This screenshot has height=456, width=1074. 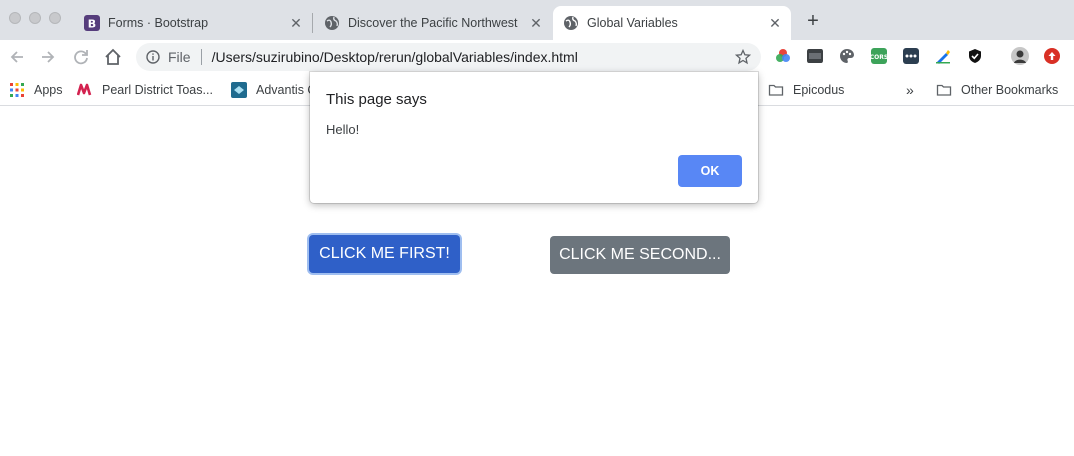 I want to click on bookmark-label: Advantis C, so click(x=286, y=90).